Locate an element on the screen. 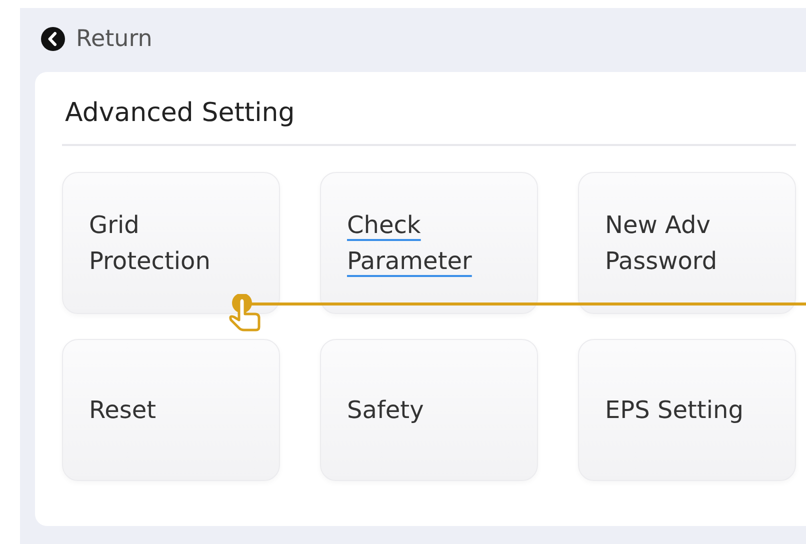 The width and height of the screenshot is (806, 544). setting-tile: EPS Setting is located at coordinates (687, 410).